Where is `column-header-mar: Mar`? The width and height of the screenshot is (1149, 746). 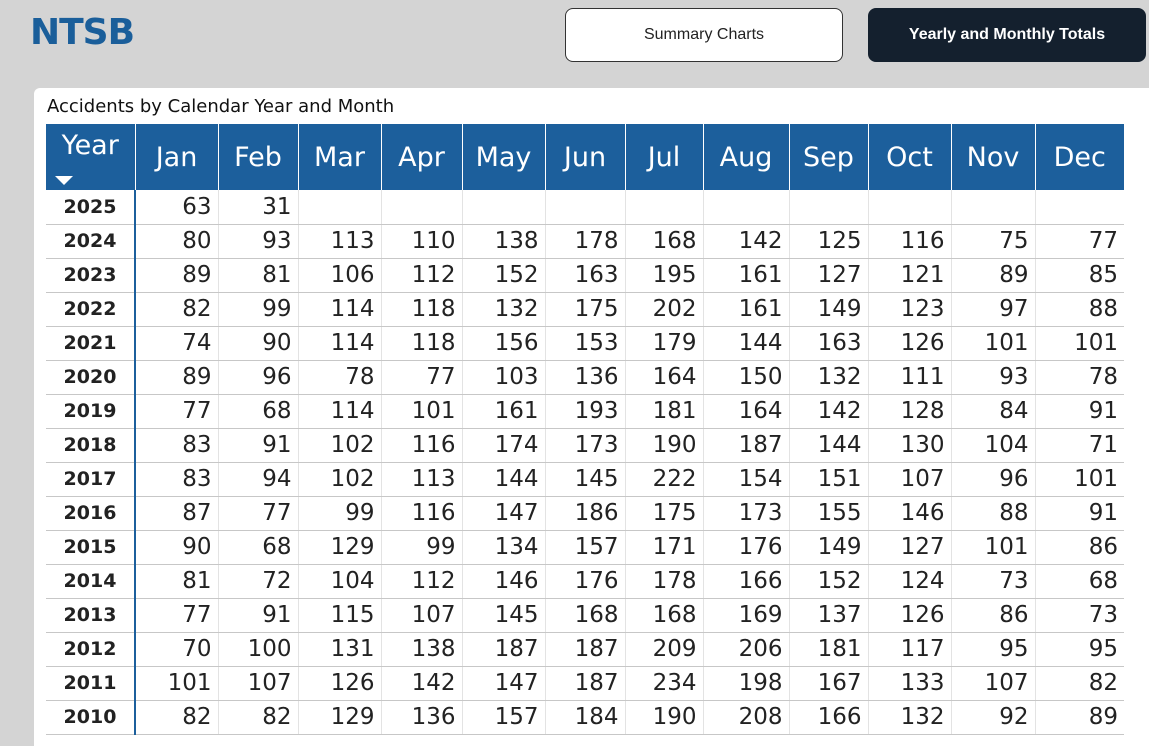
column-header-mar: Mar is located at coordinates (340, 157).